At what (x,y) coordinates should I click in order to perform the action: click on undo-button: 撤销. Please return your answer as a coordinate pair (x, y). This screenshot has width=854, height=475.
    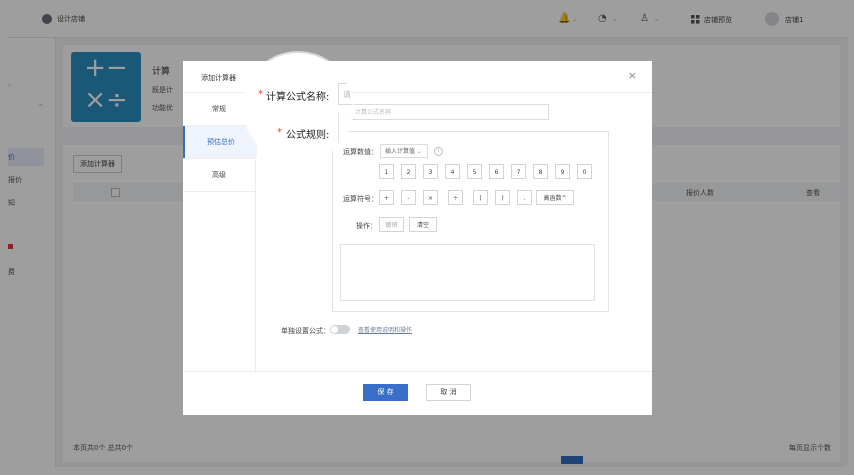
    Looking at the image, I should click on (391, 224).